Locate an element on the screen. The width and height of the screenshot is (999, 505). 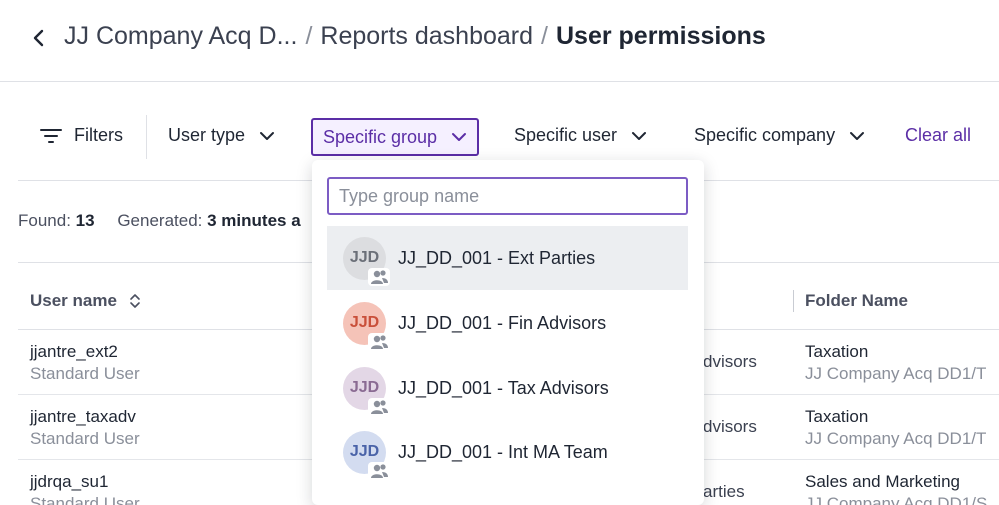
user-name-cell: jjdrqa_su1 is located at coordinates (69, 481).